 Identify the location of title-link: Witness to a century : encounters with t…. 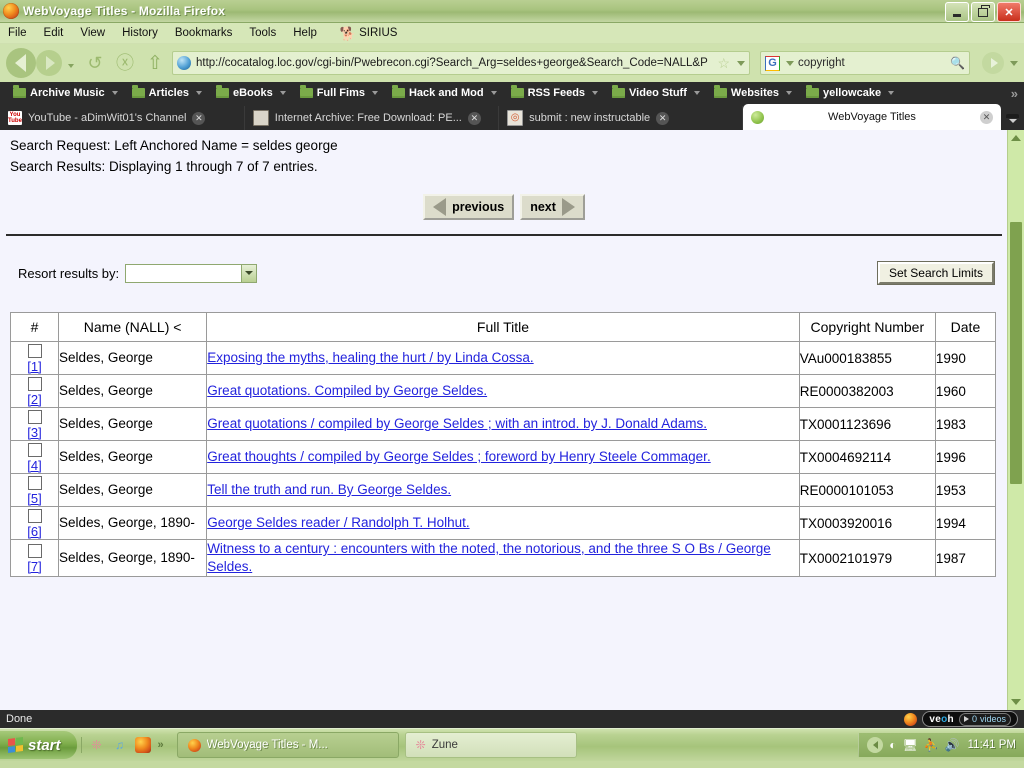
(489, 557).